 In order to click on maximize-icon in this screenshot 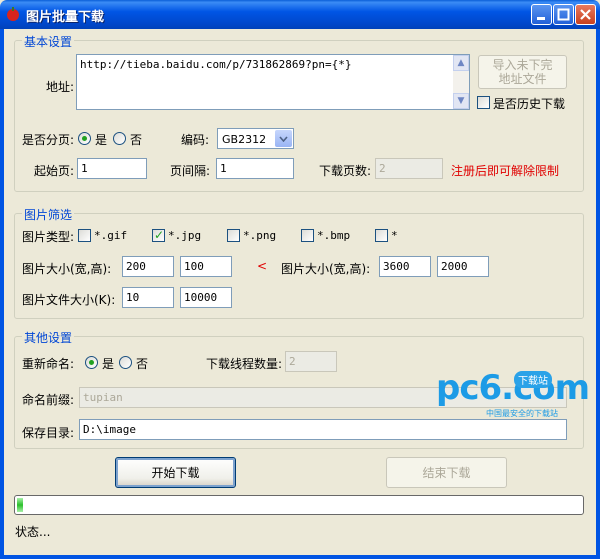, I will do `click(563, 14)`.